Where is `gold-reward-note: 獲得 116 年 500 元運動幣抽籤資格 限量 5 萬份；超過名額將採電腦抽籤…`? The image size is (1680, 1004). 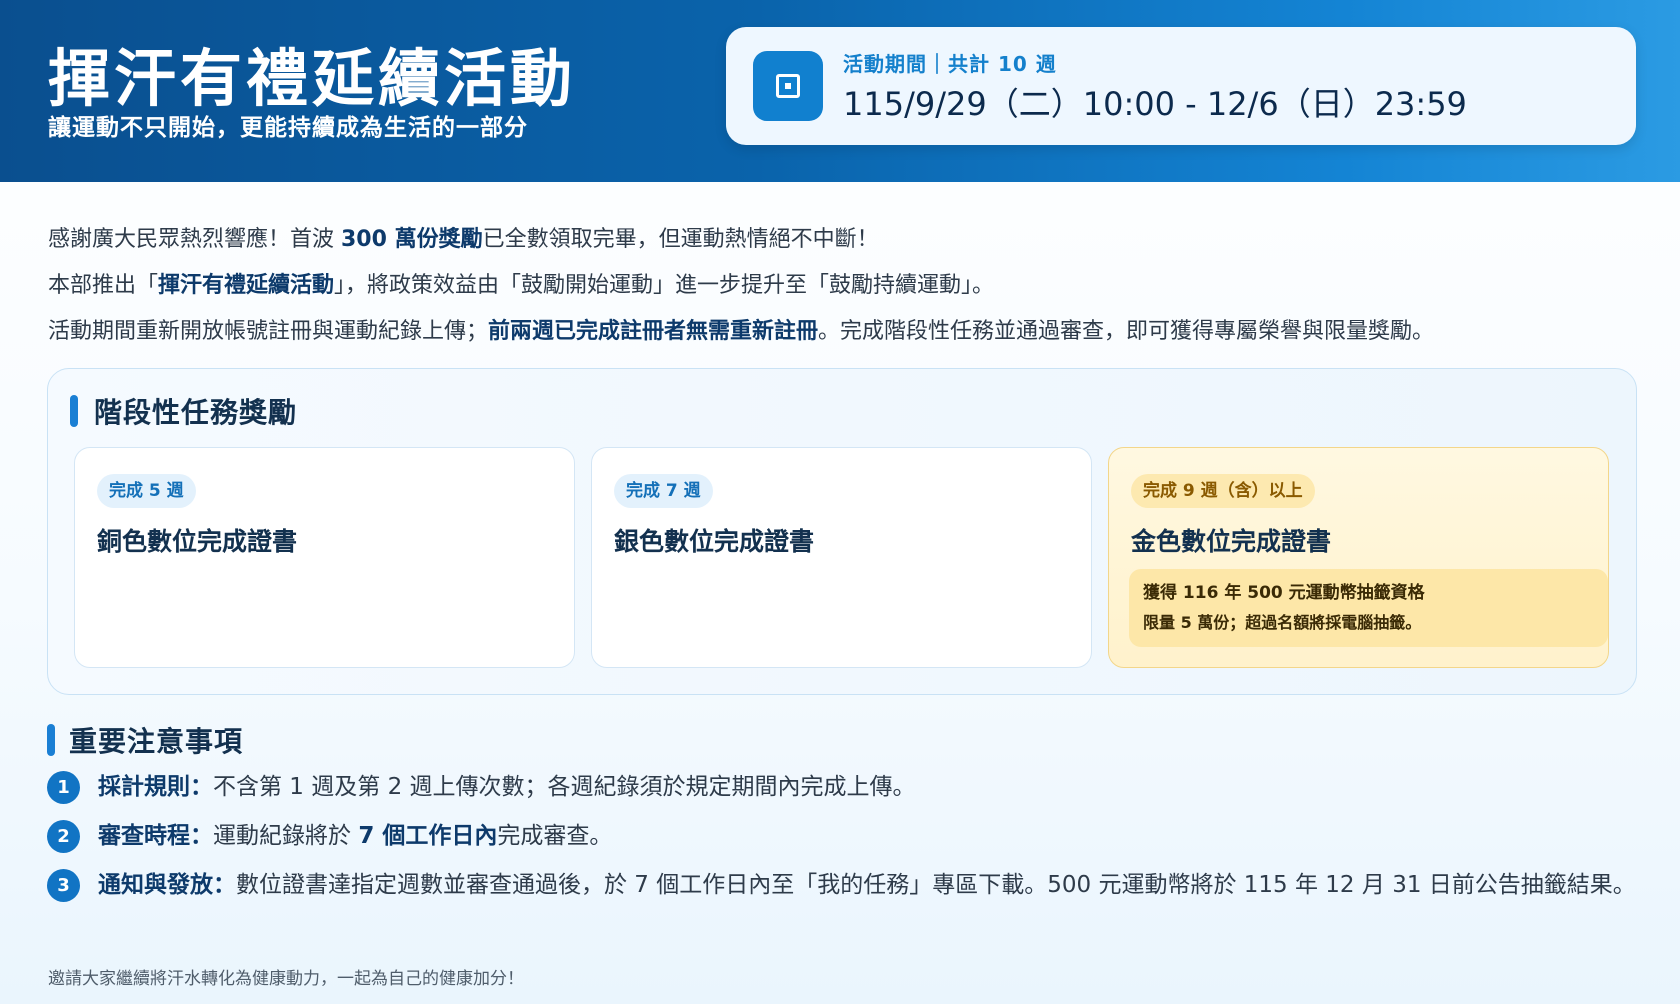
gold-reward-note: 獲得 116 年 500 元運動幣抽籤資格 限量 5 萬份；超過名額將採電腦抽籤… is located at coordinates (1368, 608).